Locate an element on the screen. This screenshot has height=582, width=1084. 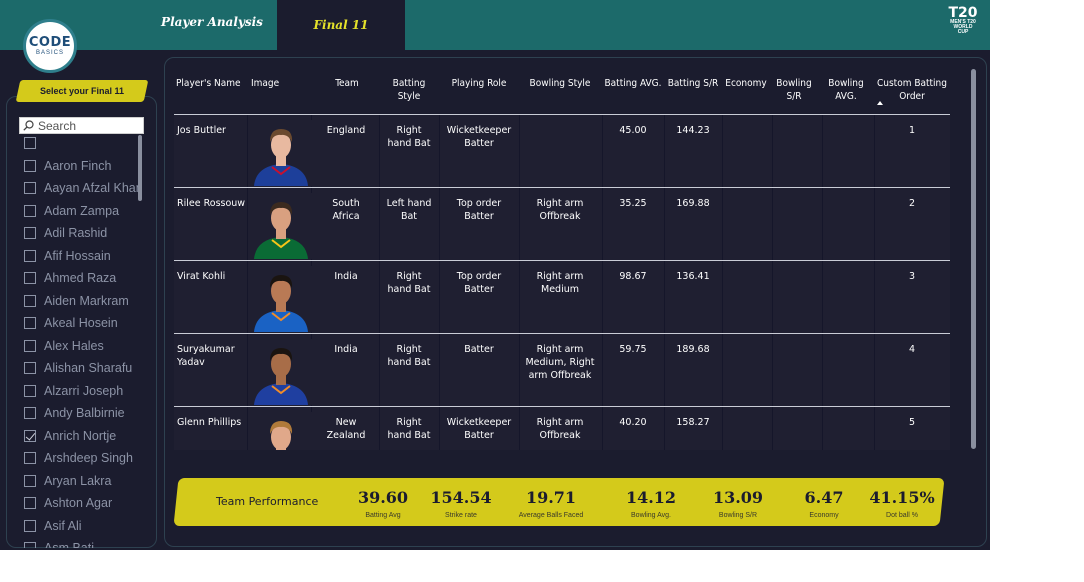
tab-player-analysis: Player Analysis is located at coordinates (212, 25).